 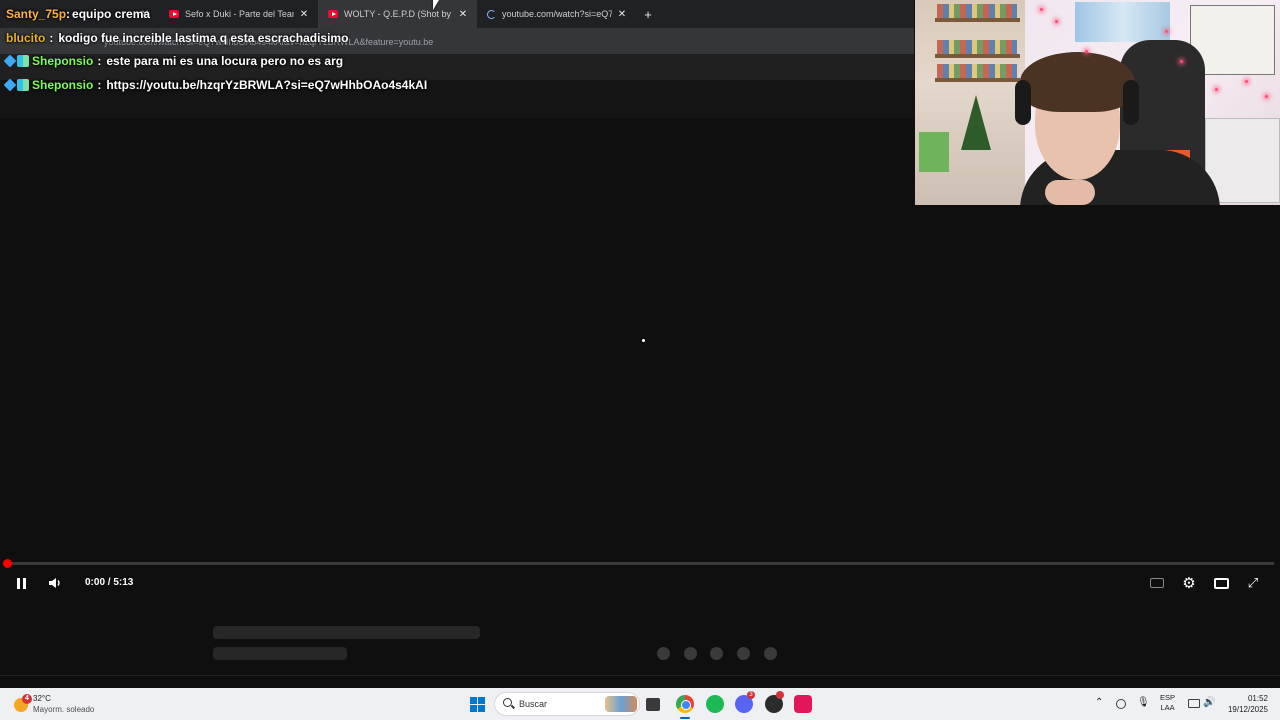 I want to click on player-controls: 0:00 / 5:13 ⚙ ⤢, so click(x=640, y=583).